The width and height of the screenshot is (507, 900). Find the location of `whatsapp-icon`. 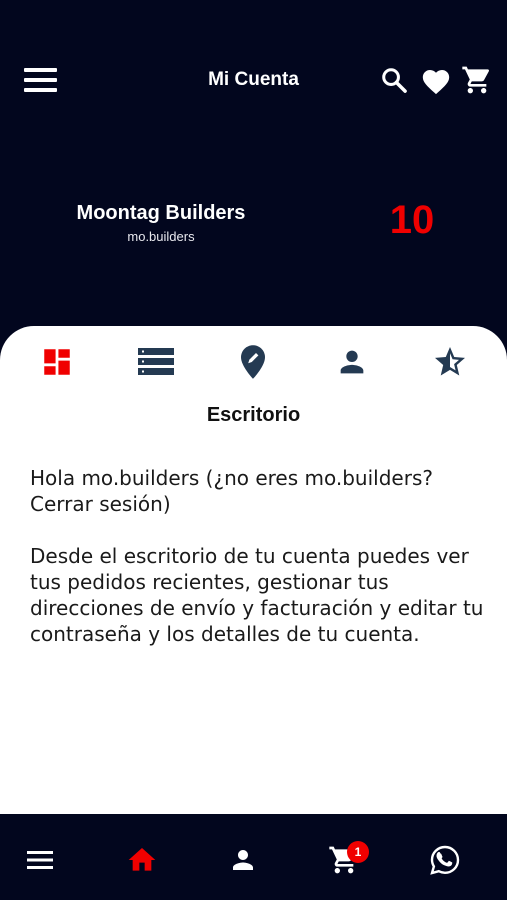

whatsapp-icon is located at coordinates (445, 860).